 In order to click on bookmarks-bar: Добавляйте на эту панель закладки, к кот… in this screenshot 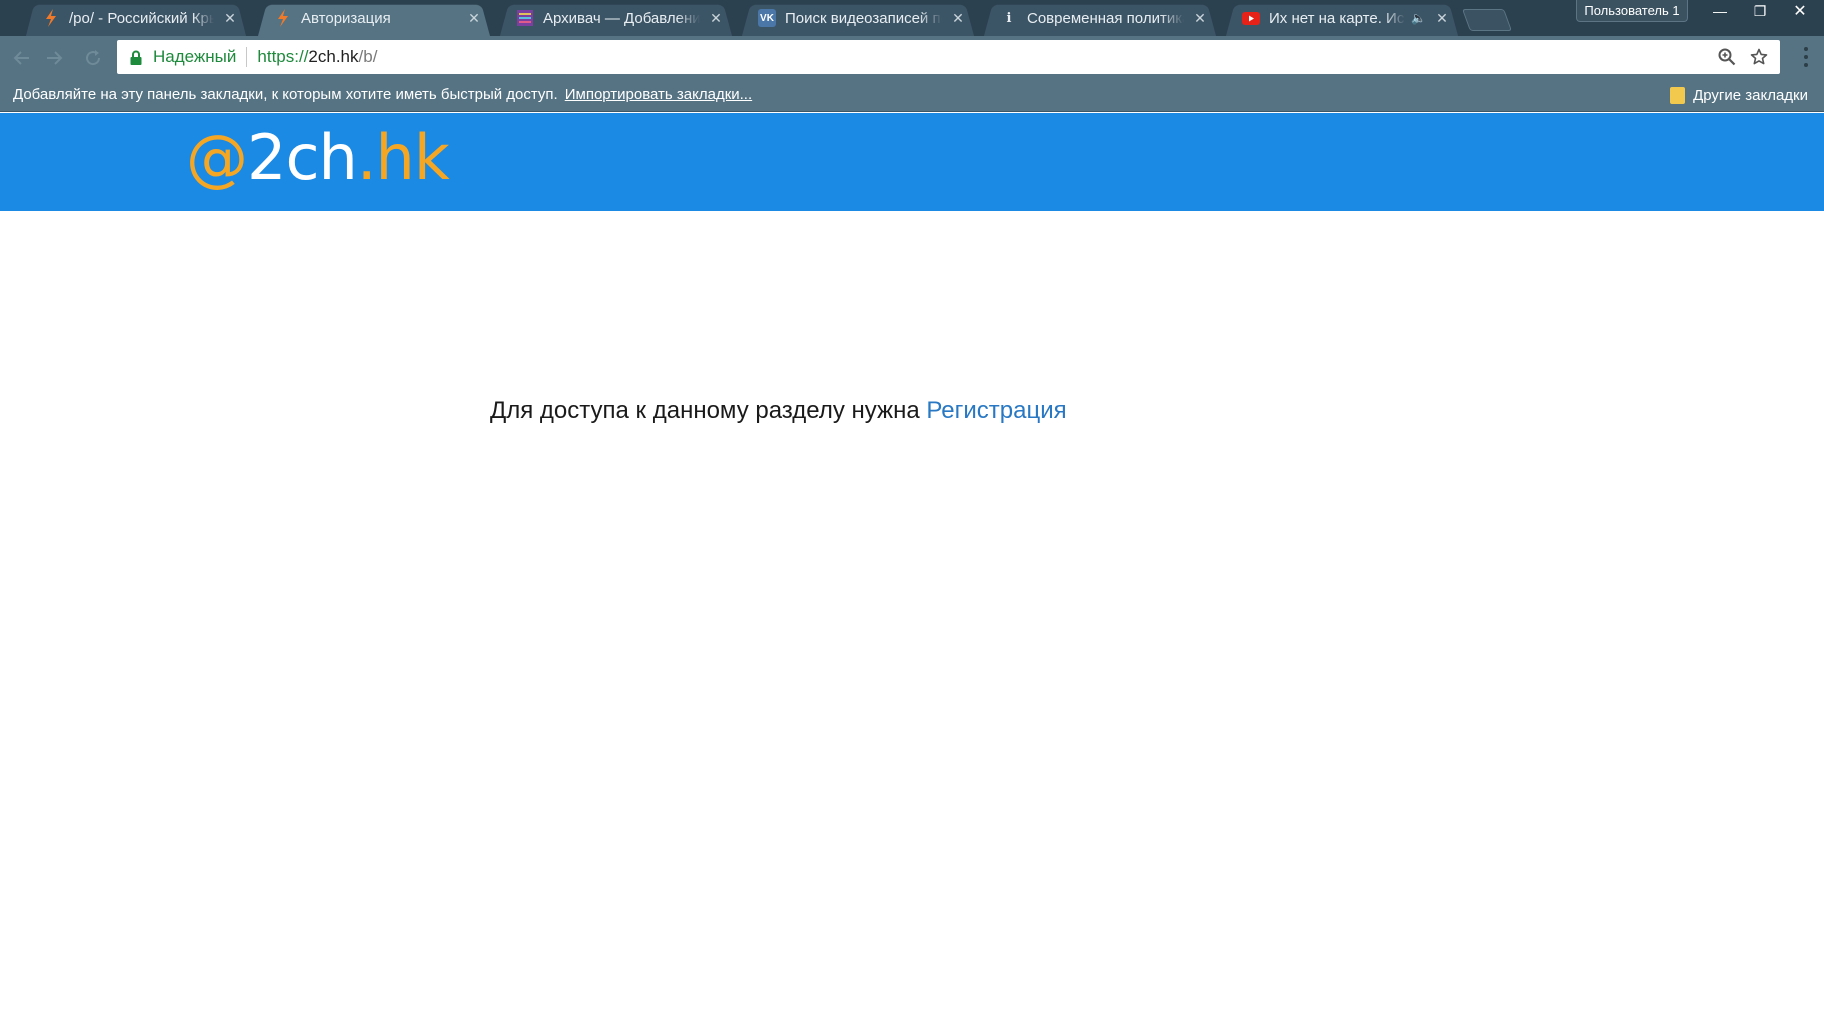, I will do `click(912, 95)`.